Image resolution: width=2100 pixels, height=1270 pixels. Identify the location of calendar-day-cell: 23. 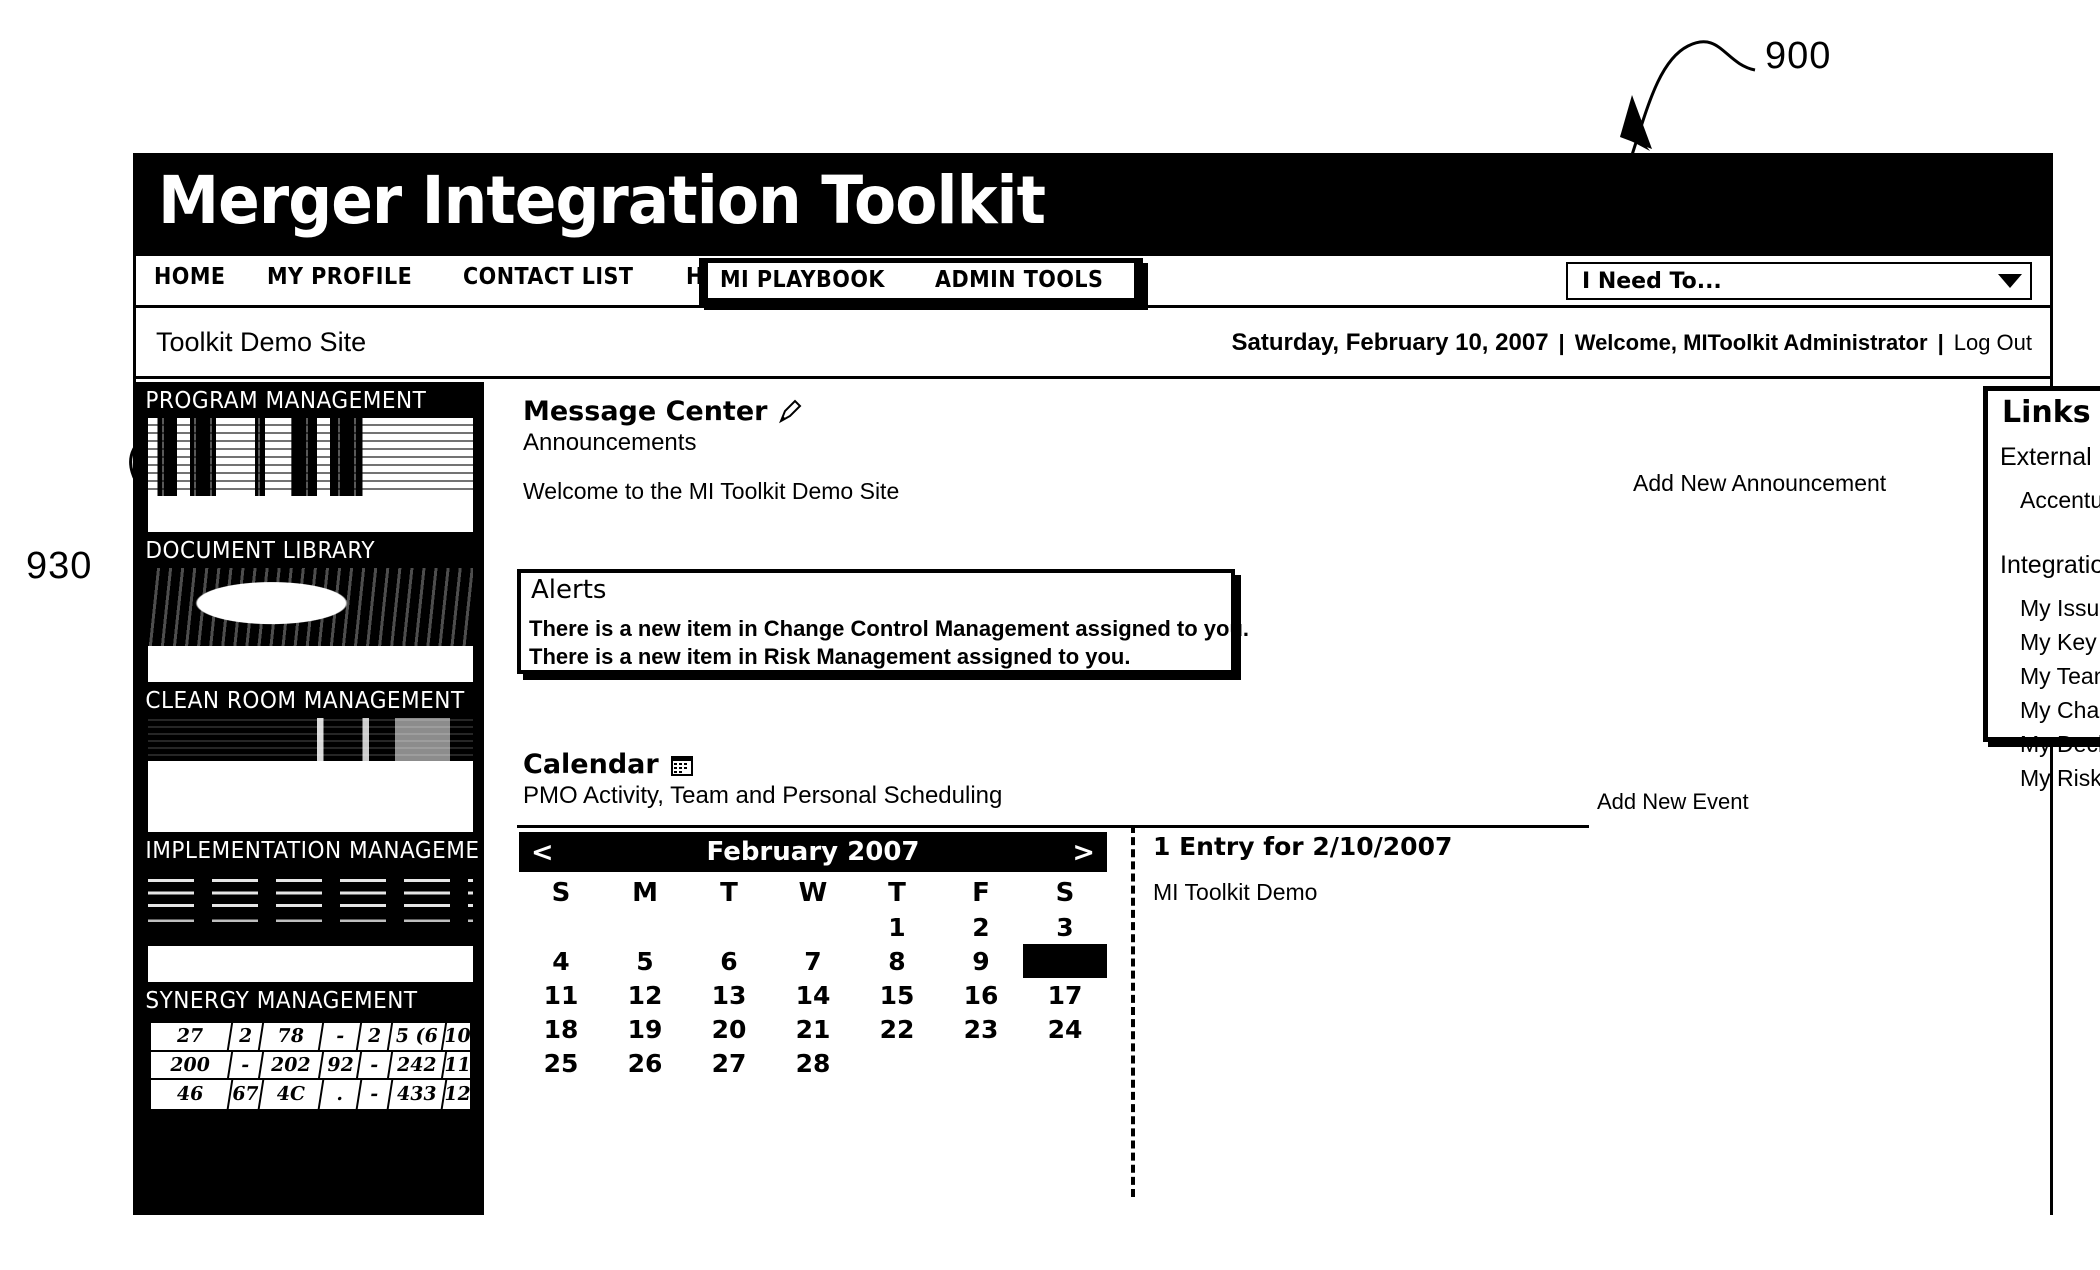
(981, 1029).